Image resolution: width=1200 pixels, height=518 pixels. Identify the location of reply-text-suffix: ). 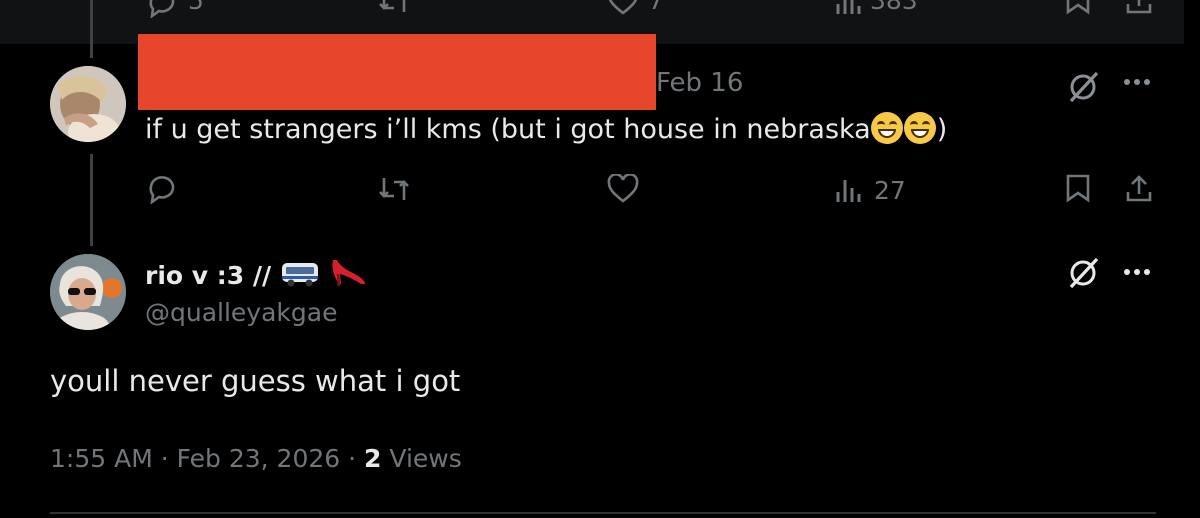
(942, 129).